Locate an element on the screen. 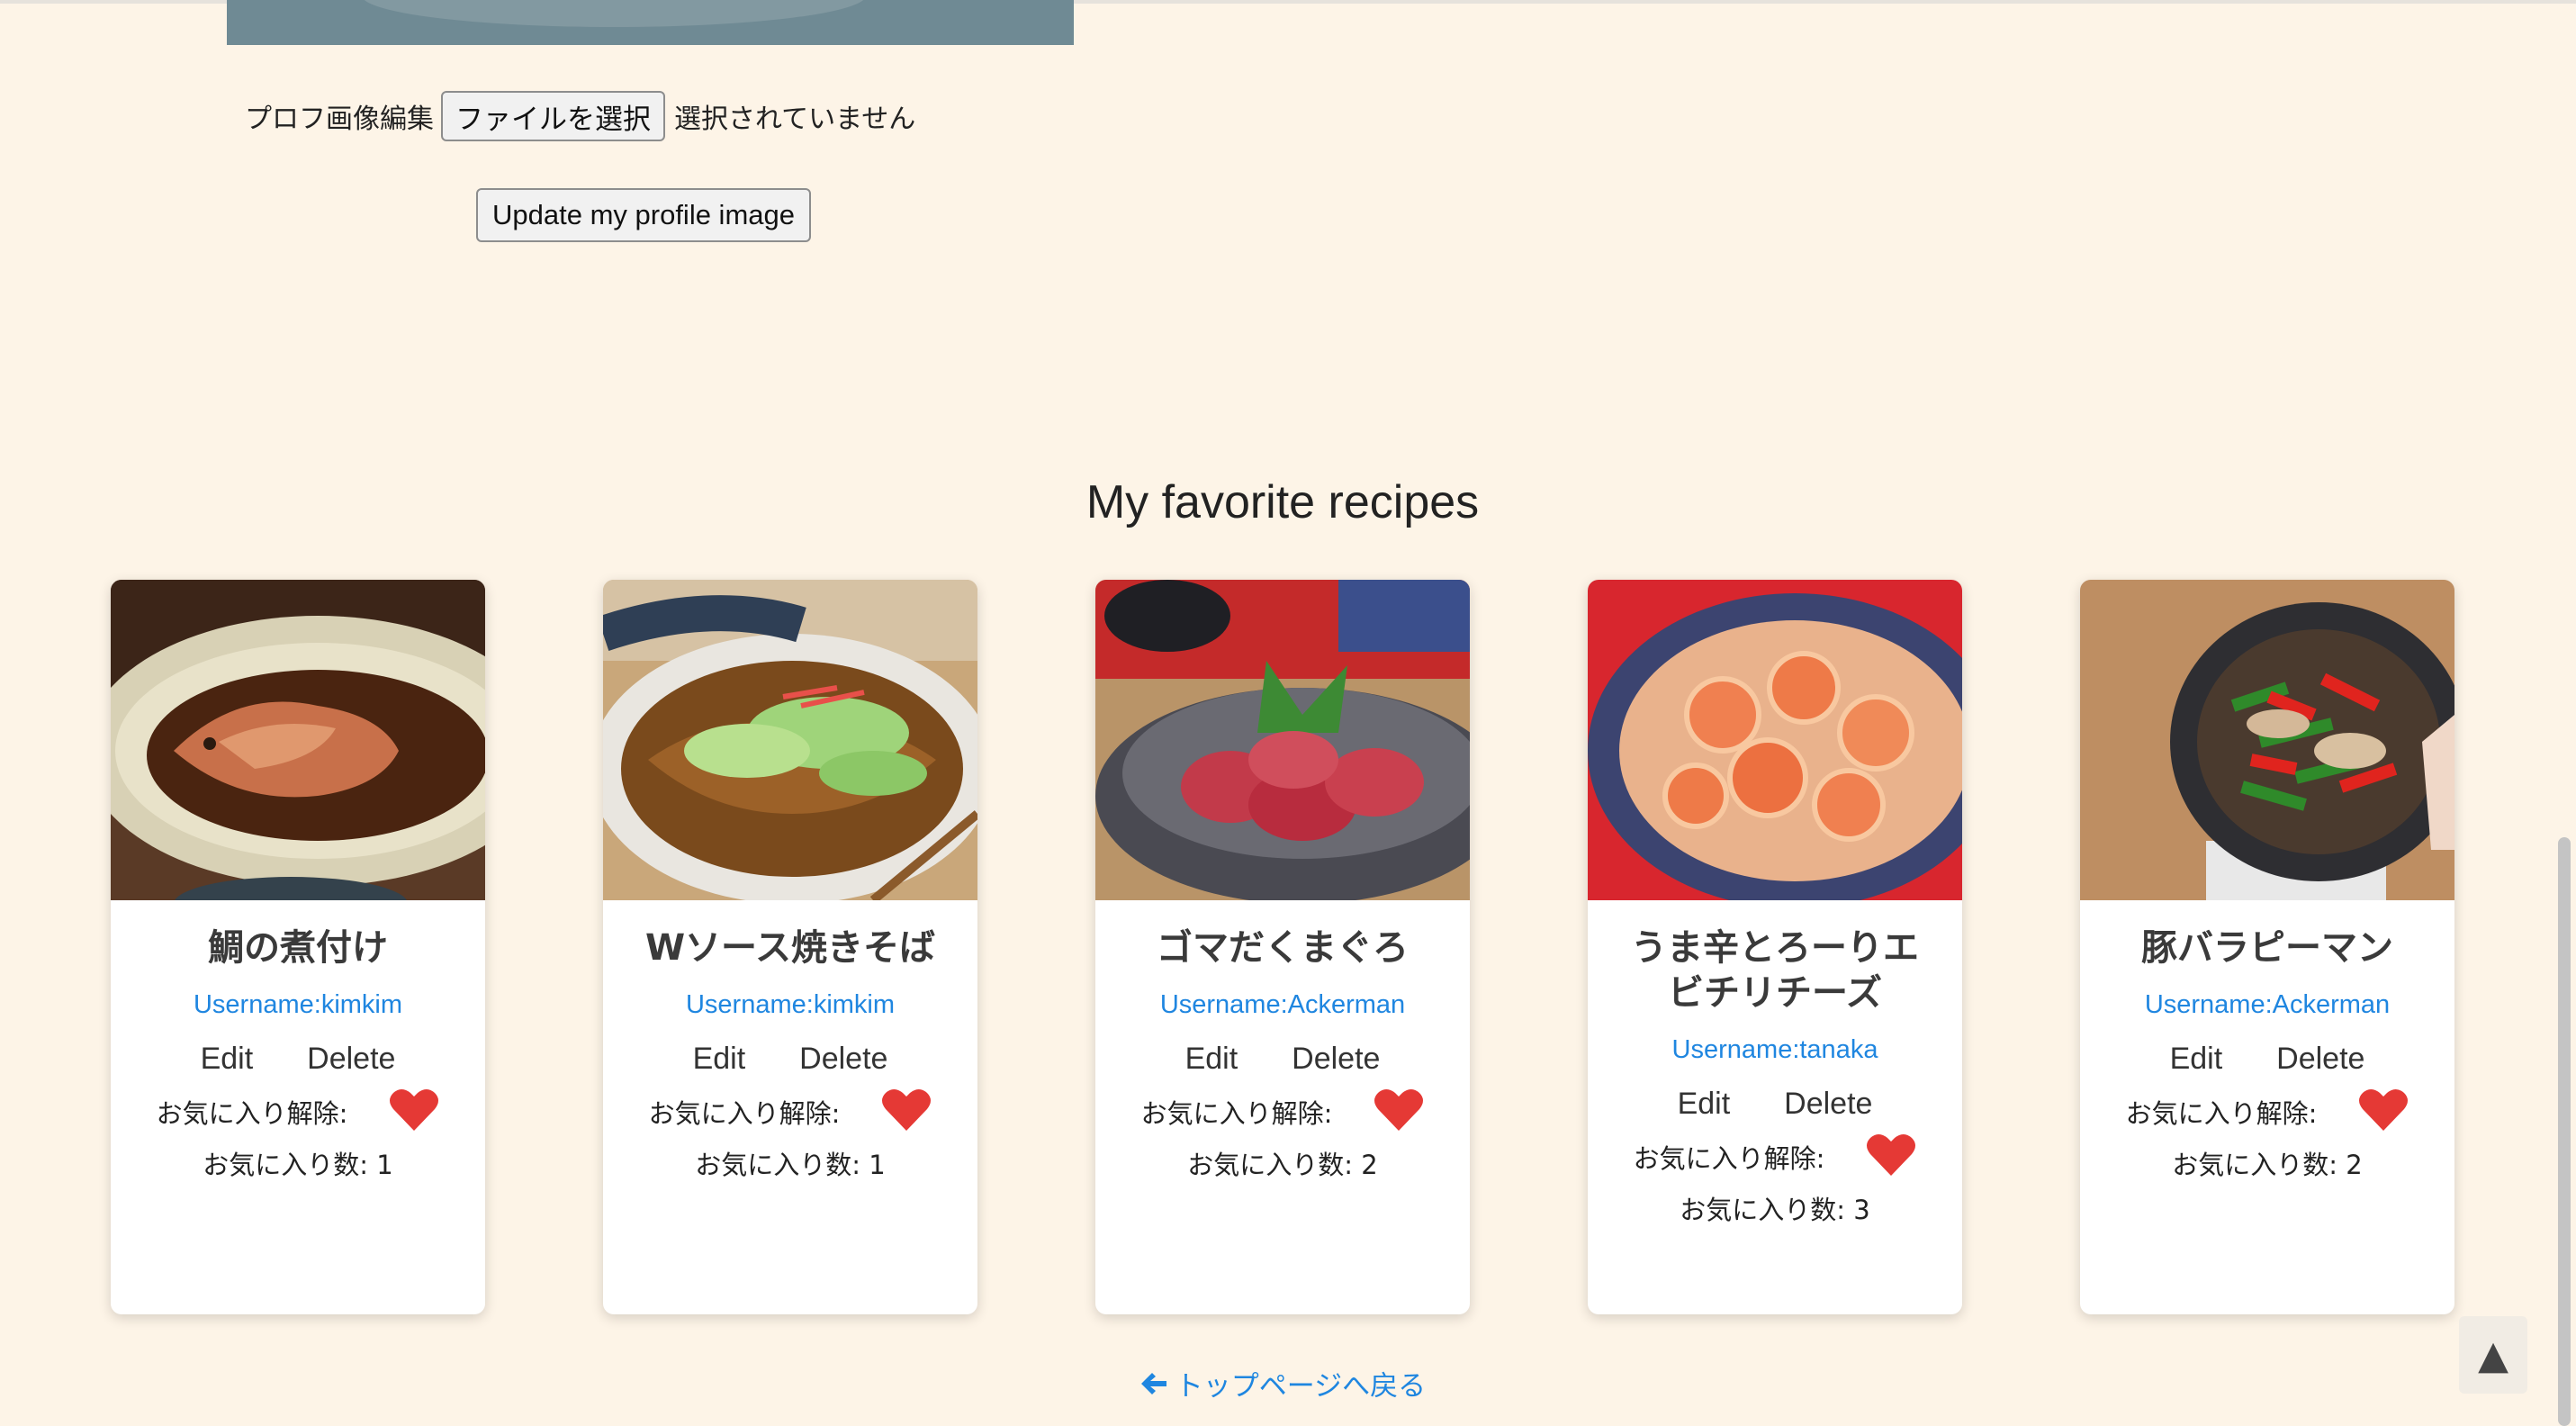  recipe-title: Wソース焼きそば is located at coordinates (790, 948).